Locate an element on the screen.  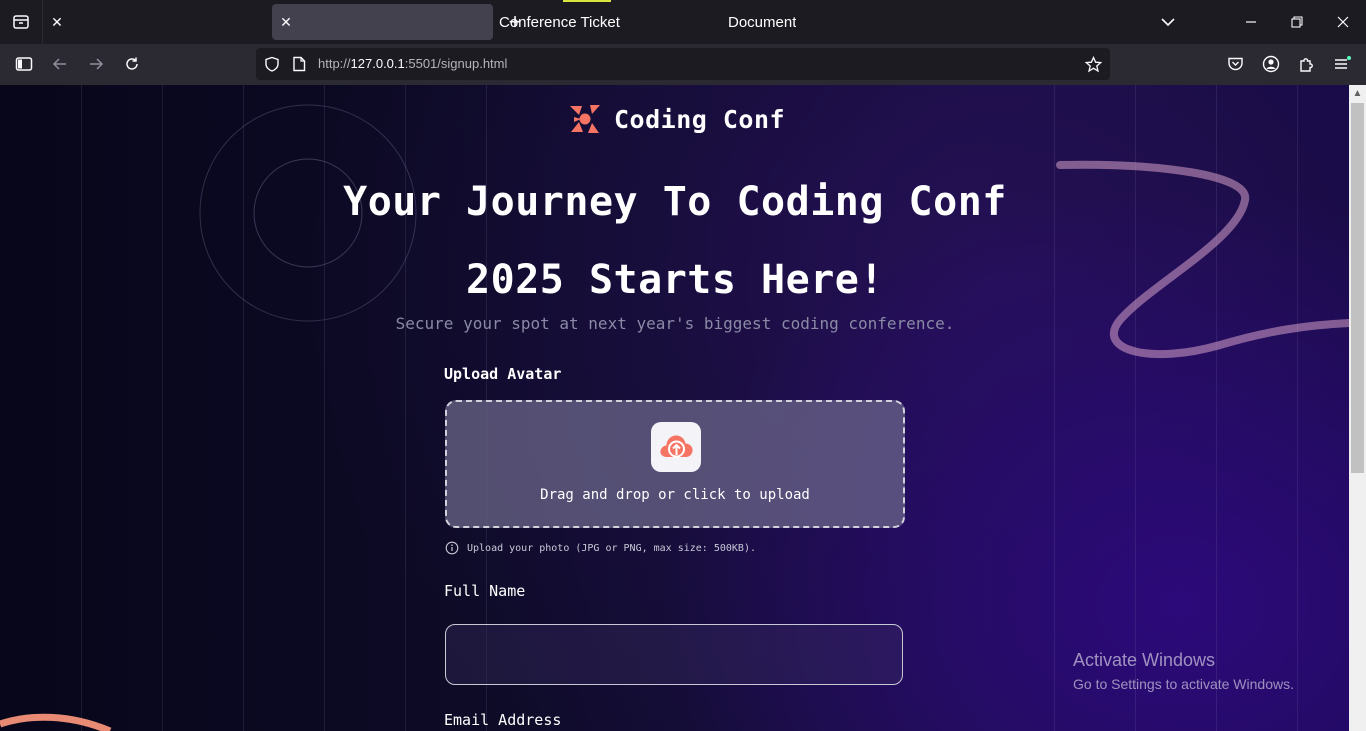
email-label: Email Address is located at coordinates (503, 720).